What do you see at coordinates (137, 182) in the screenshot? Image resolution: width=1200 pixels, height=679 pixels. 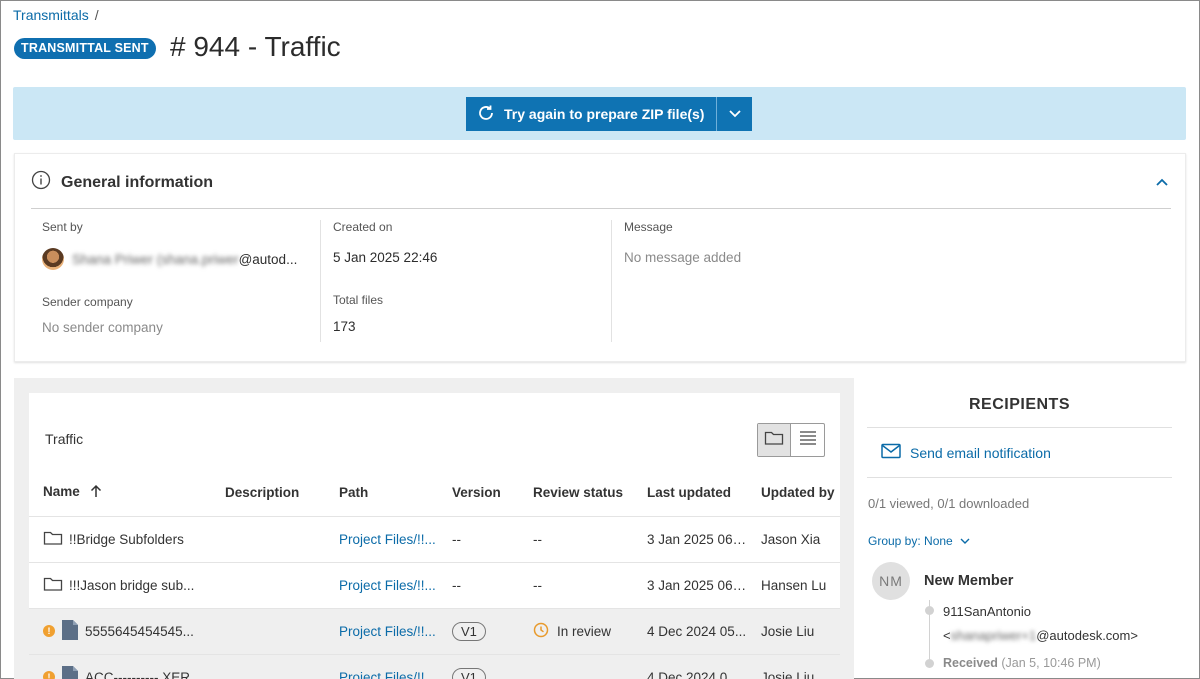 I see `general-information-title: General information` at bounding box center [137, 182].